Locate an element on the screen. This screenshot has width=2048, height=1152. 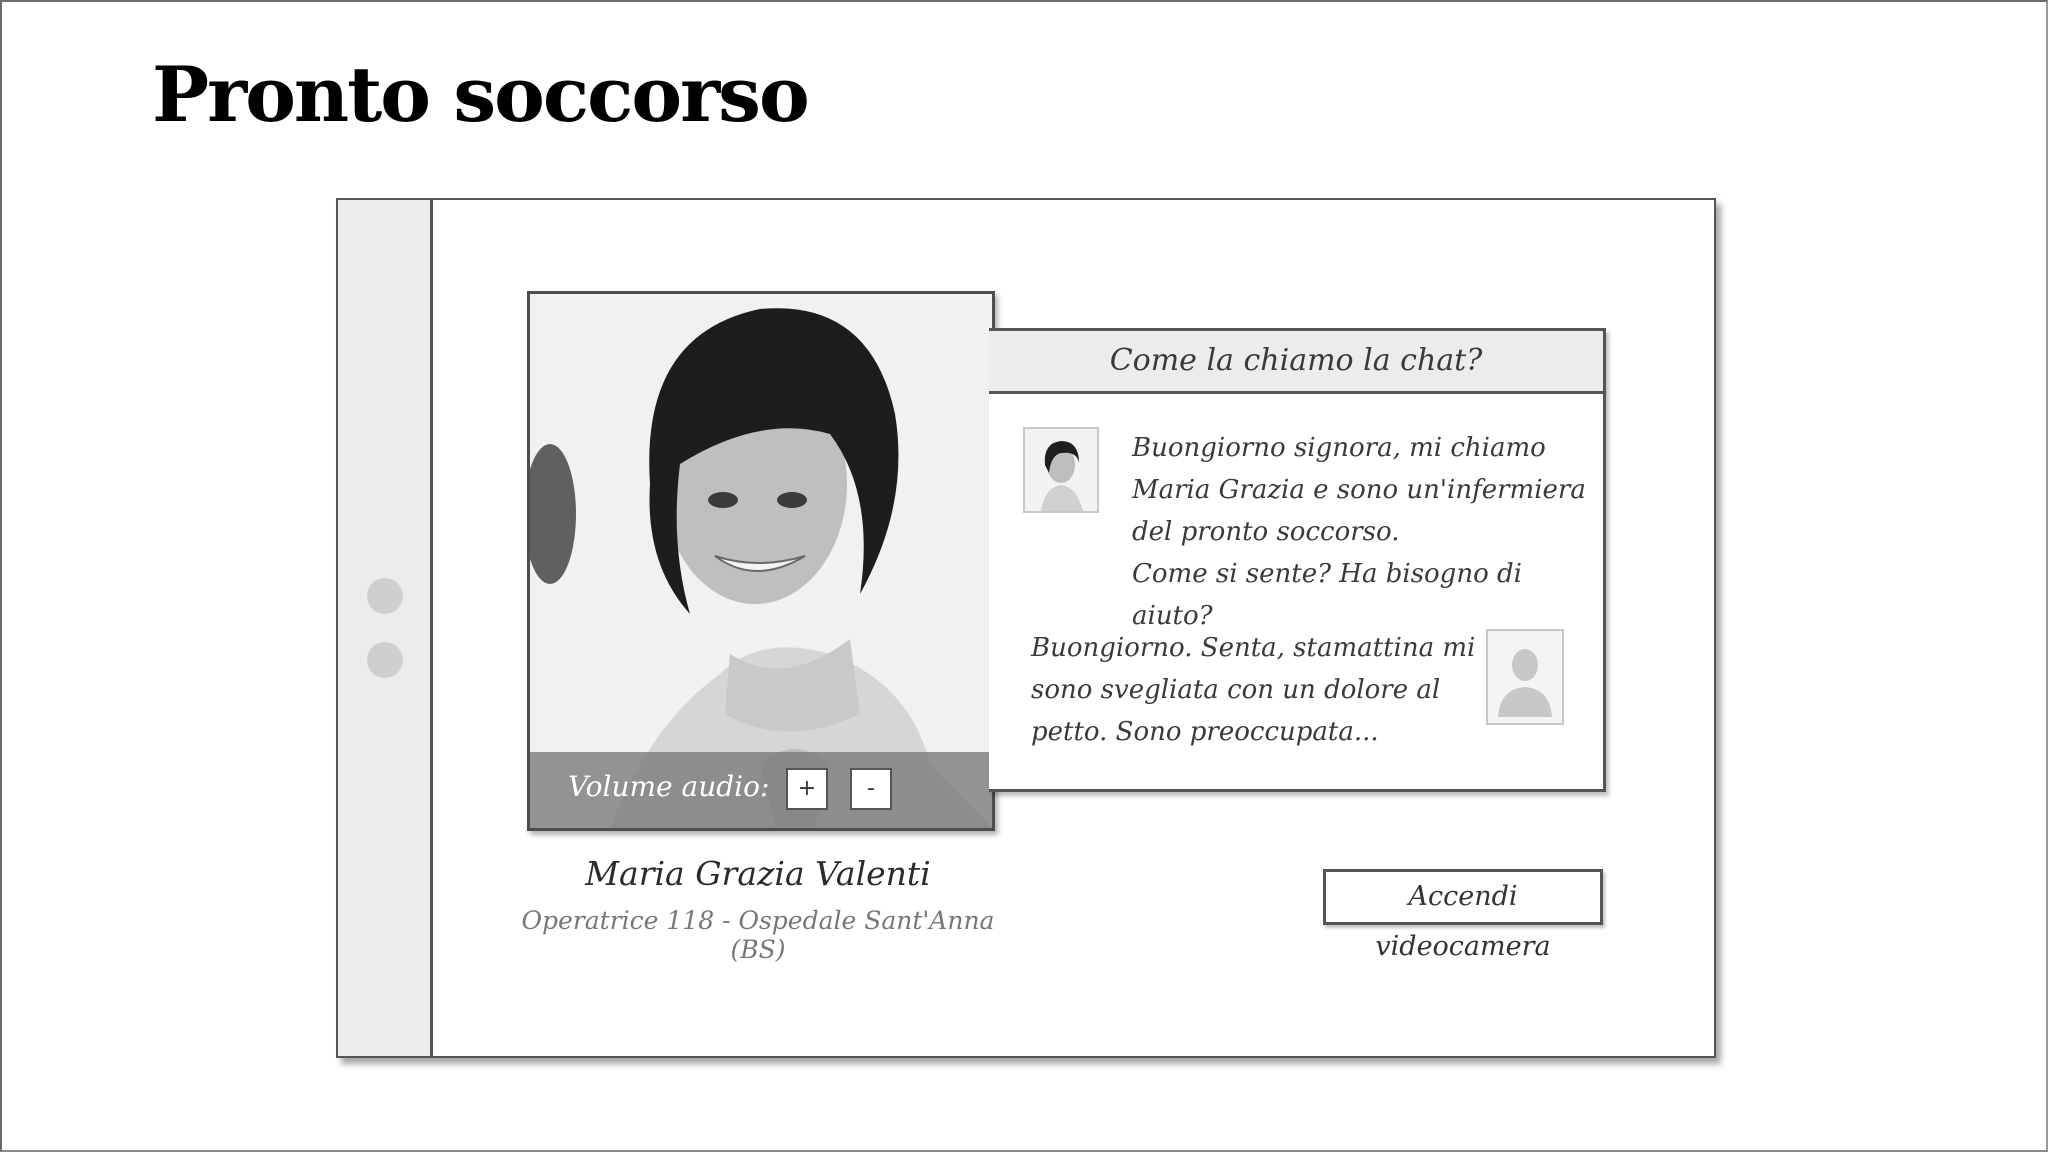
volume-down-button: - is located at coordinates (871, 789).